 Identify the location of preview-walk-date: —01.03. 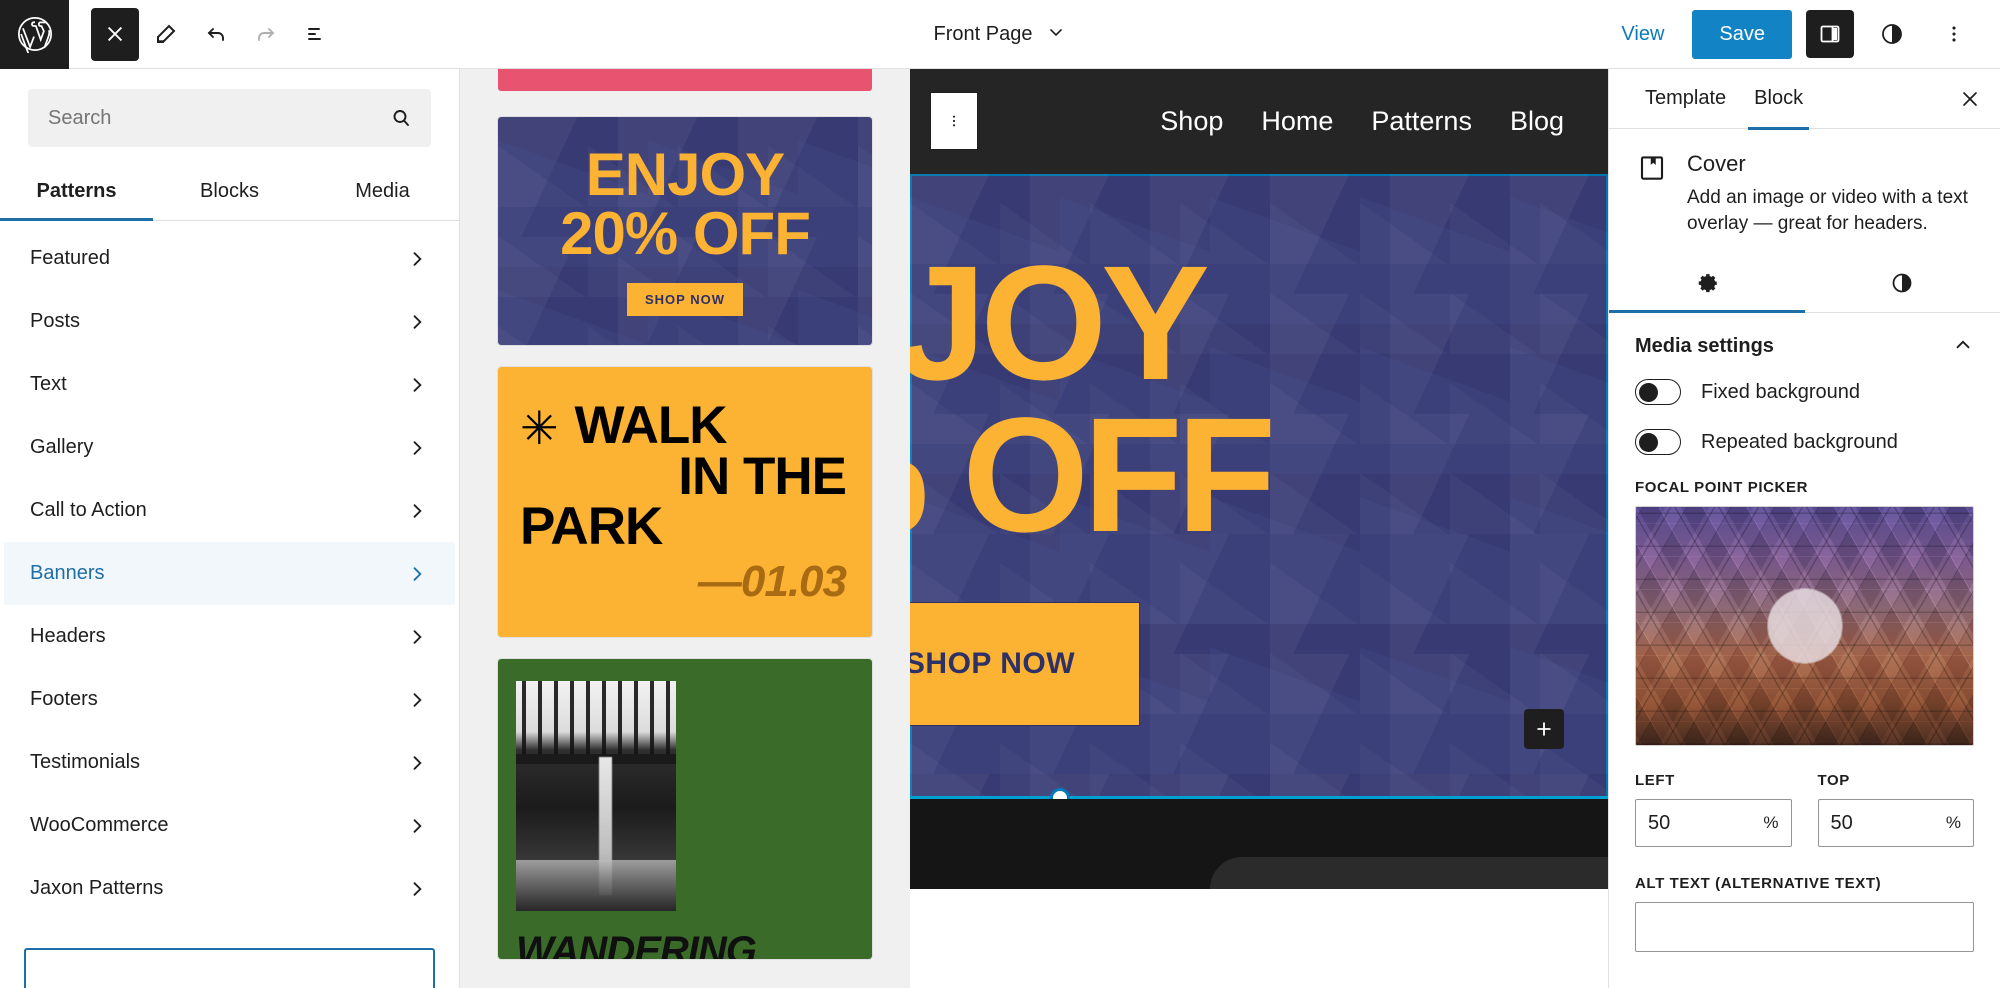
(772, 581).